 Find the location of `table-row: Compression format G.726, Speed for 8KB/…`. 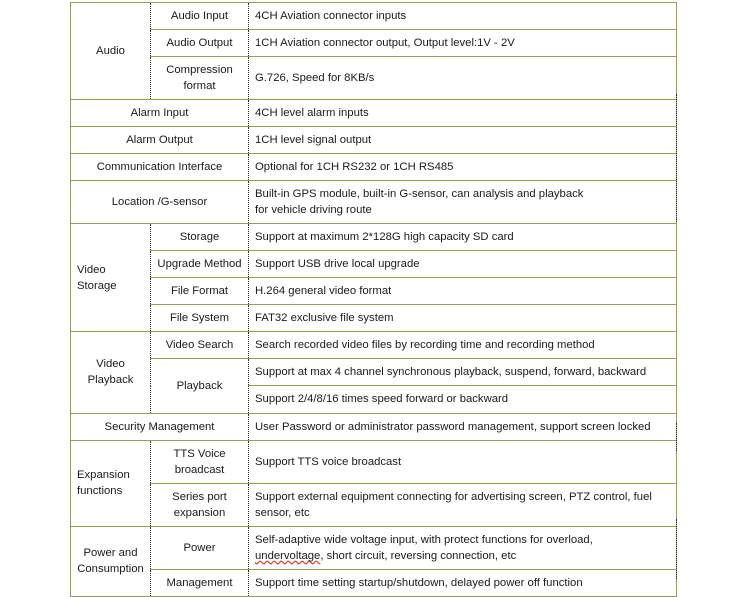

table-row: Compression format G.726, Speed for 8KB/… is located at coordinates (374, 78).